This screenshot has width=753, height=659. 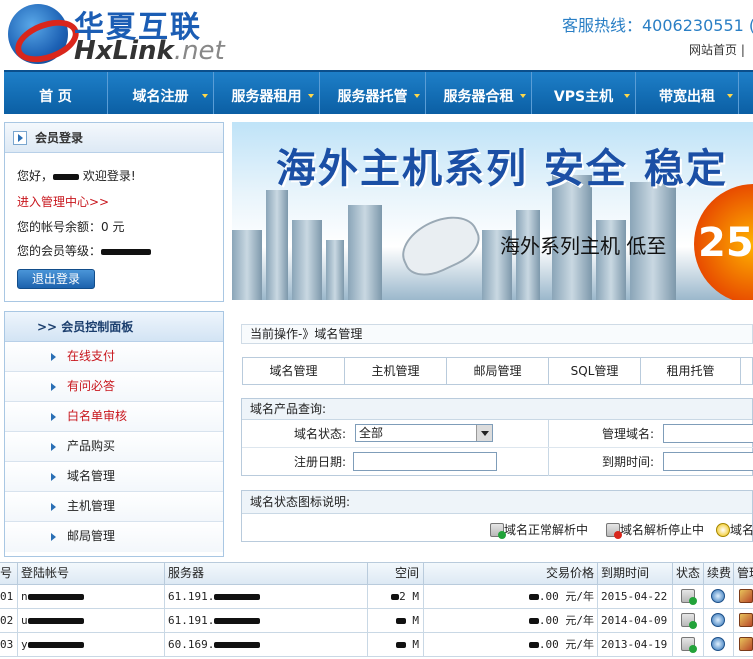 I want to click on nav-item-server-hosting: 服务器托管, so click(x=373, y=93).